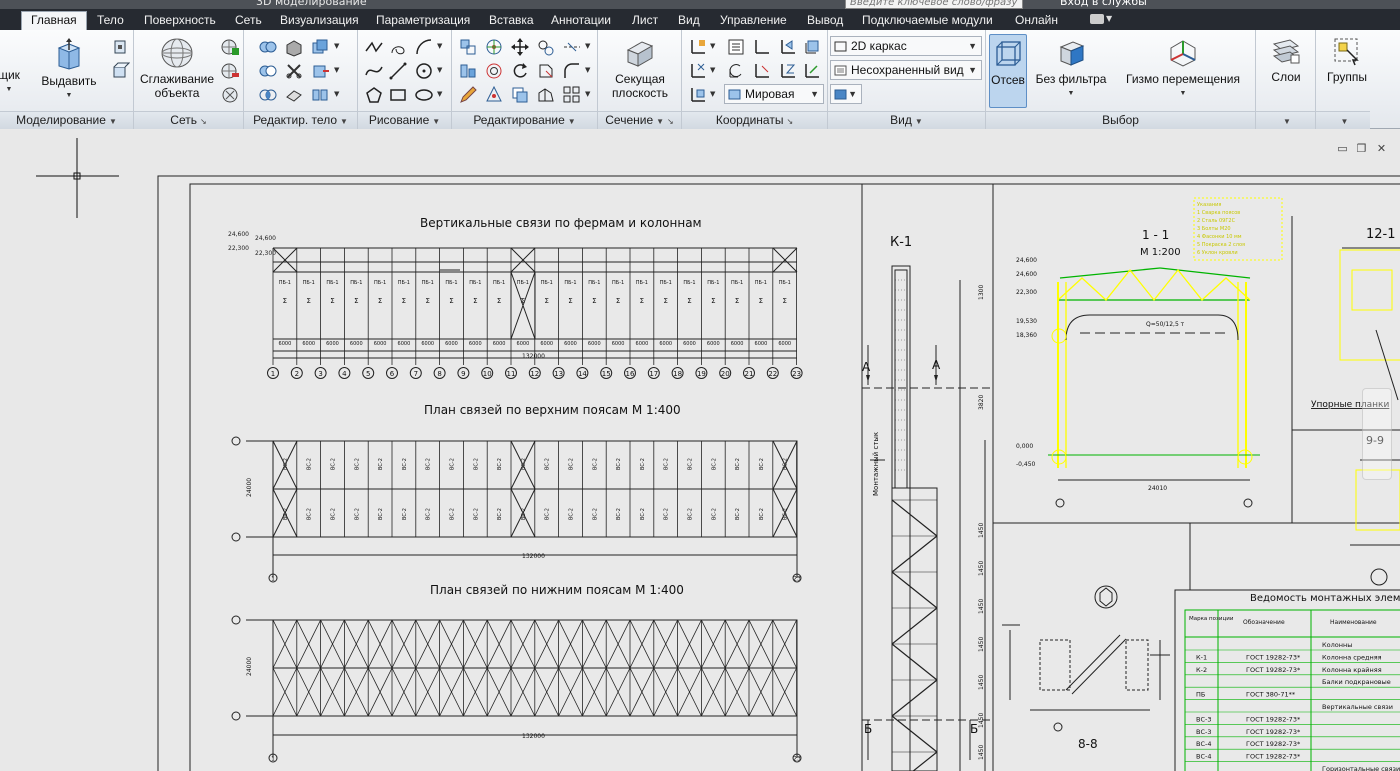 This screenshot has width=1400, height=771. What do you see at coordinates (294, 47) in the screenshot?
I see `extract-edges-icon` at bounding box center [294, 47].